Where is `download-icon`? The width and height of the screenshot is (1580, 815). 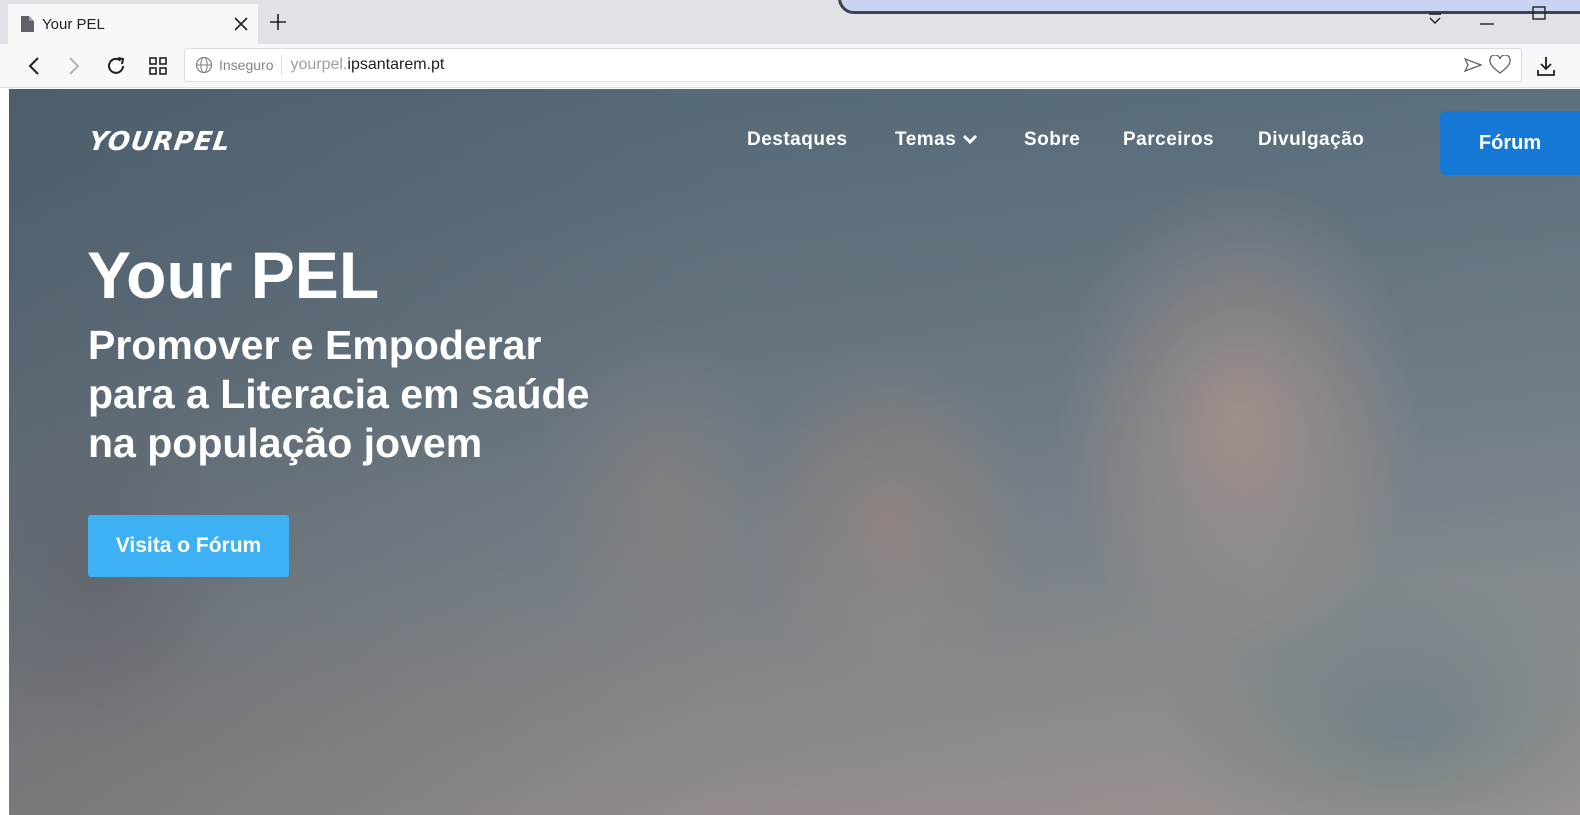
download-icon is located at coordinates (1546, 66).